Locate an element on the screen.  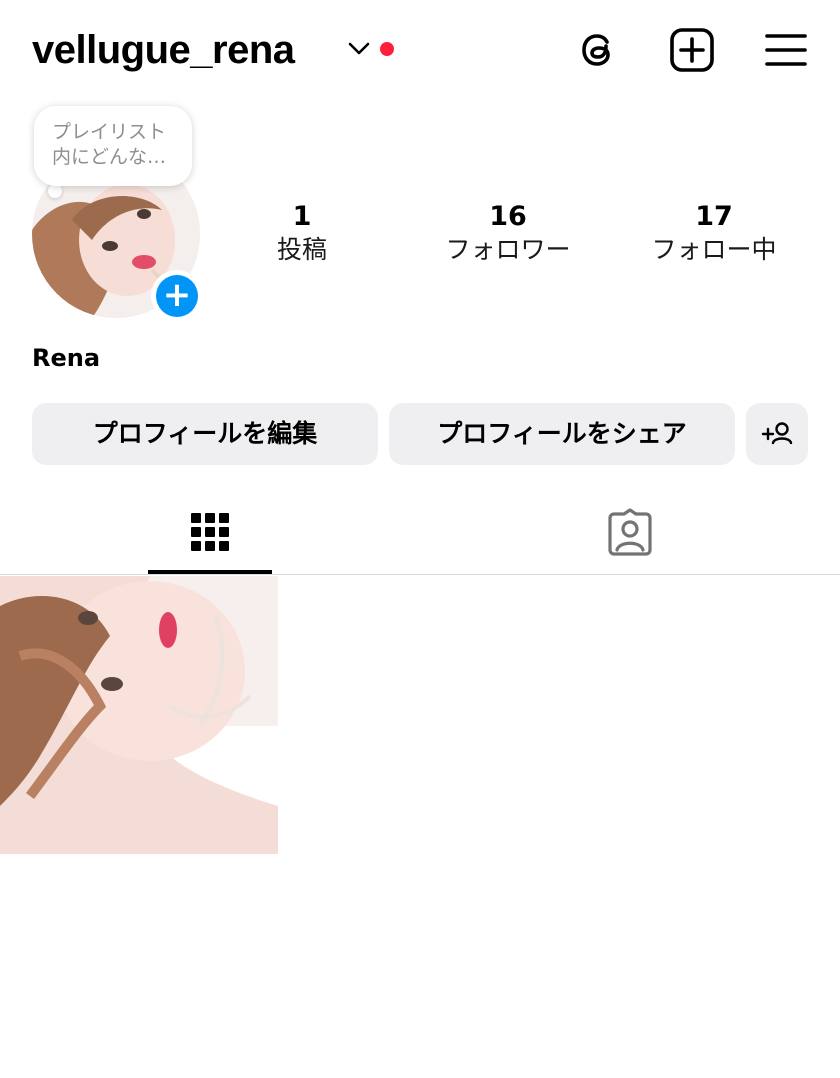
share-profile-button: プロフィールをシェア is located at coordinates (562, 434).